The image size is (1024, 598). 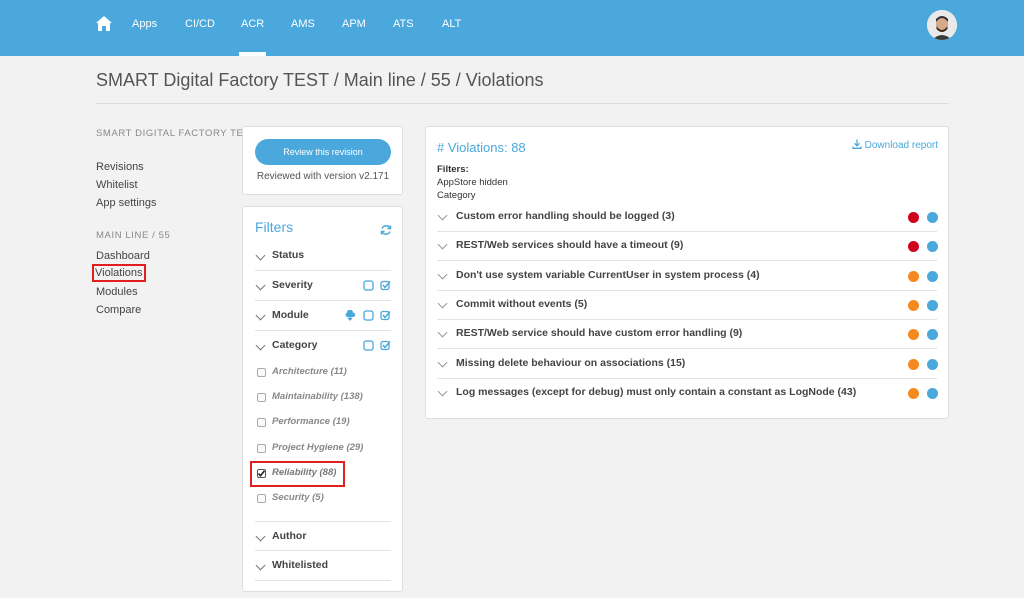 I want to click on refresh-icon, so click(x=386, y=230).